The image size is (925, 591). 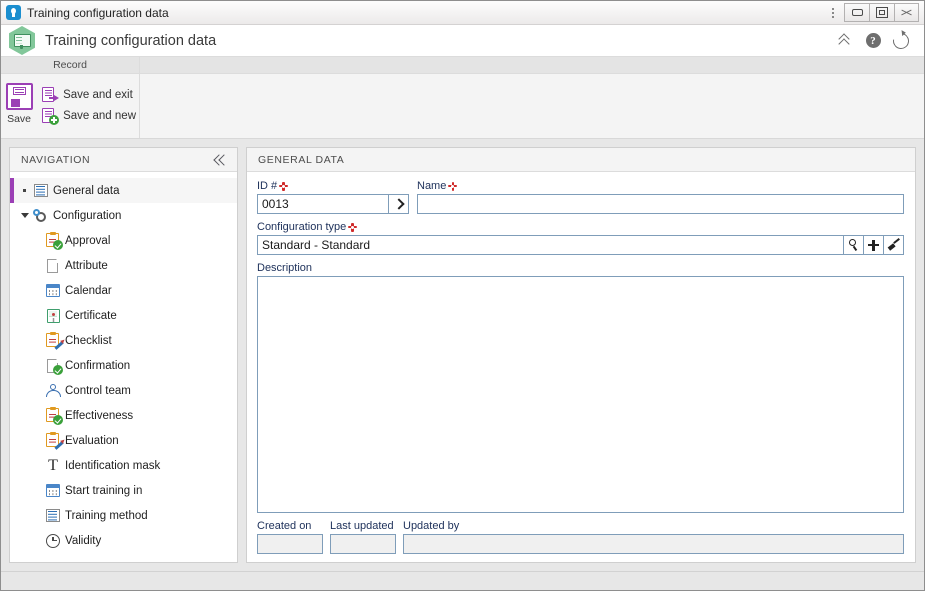 What do you see at coordinates (362, 526) in the screenshot?
I see `last-updated-label: Last updated` at bounding box center [362, 526].